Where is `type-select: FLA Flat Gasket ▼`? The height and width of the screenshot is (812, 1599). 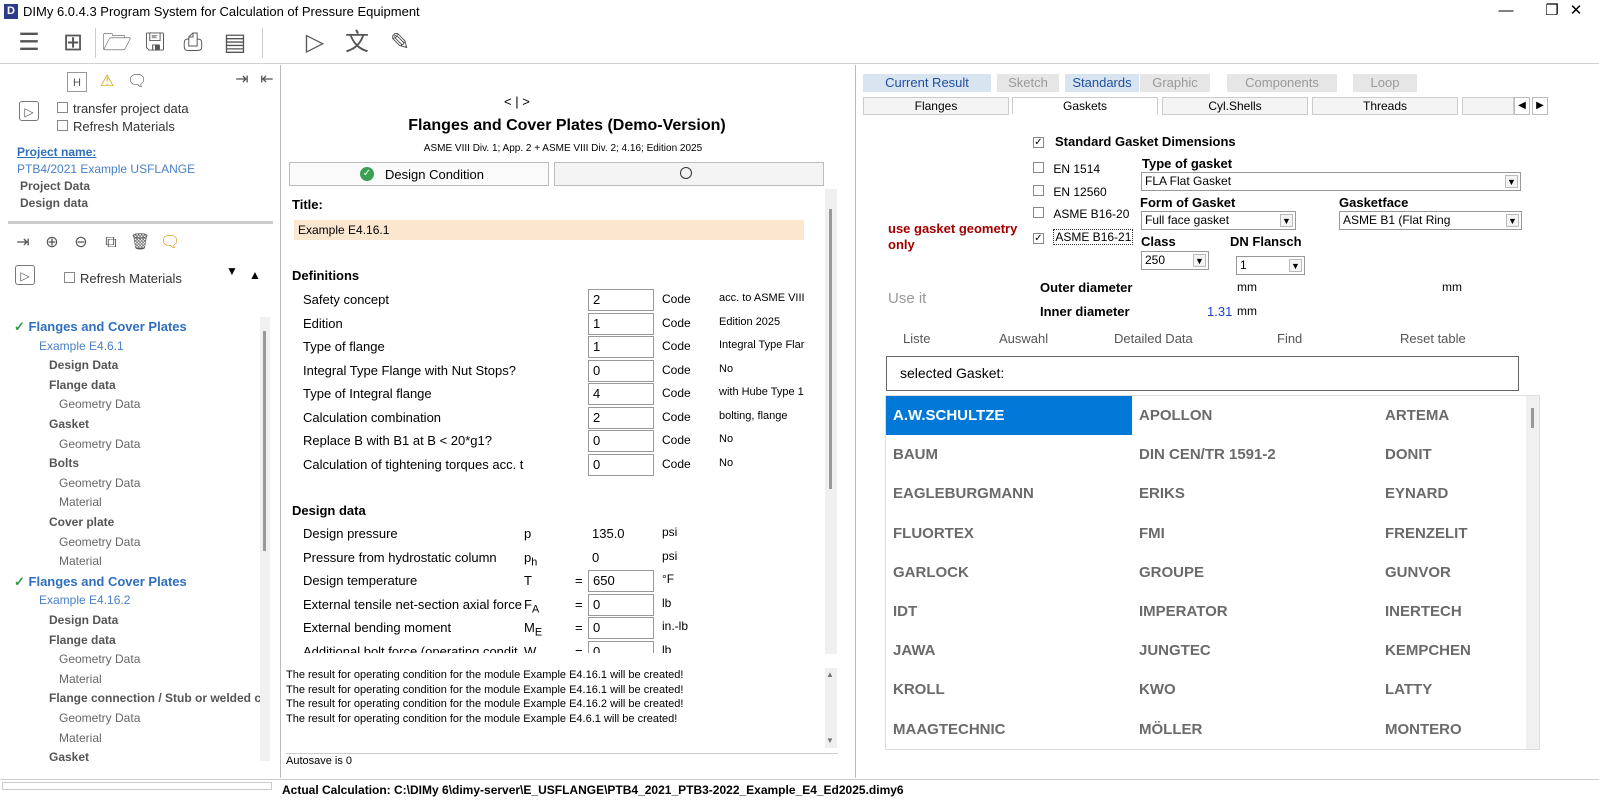
type-select: FLA Flat Gasket ▼ is located at coordinates (1331, 181).